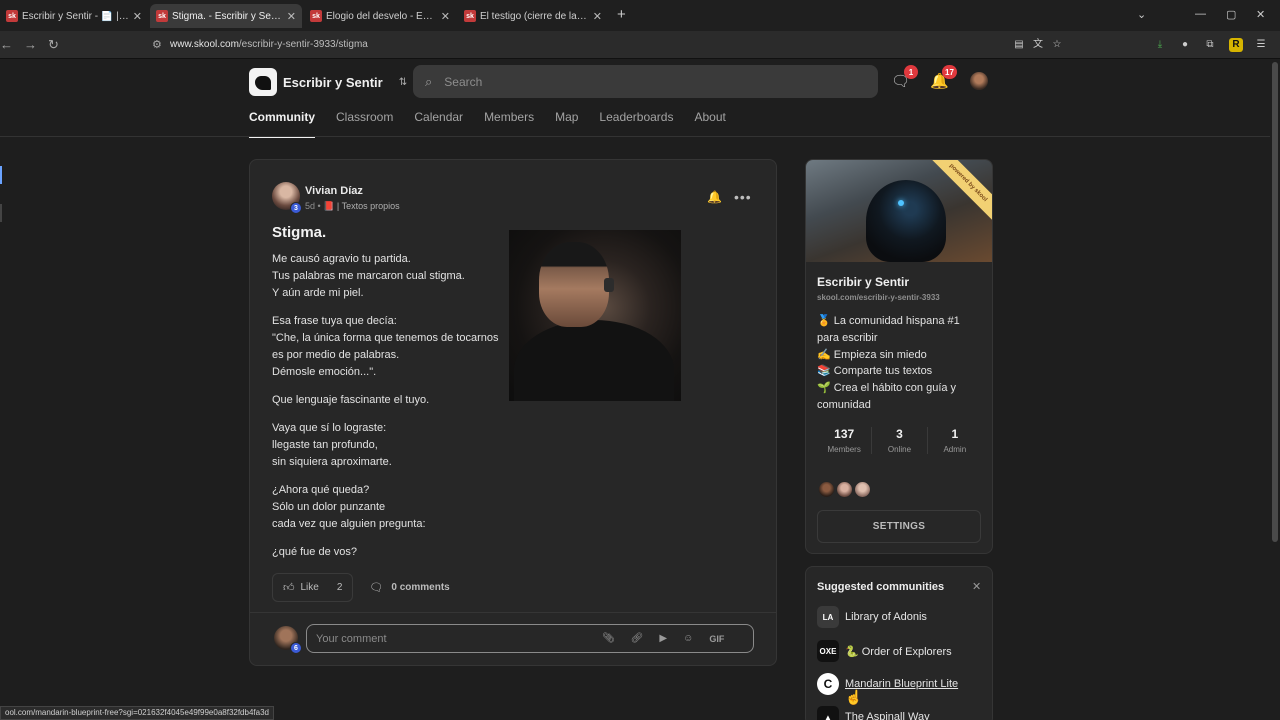  I want to click on photo-person, so click(574, 284).